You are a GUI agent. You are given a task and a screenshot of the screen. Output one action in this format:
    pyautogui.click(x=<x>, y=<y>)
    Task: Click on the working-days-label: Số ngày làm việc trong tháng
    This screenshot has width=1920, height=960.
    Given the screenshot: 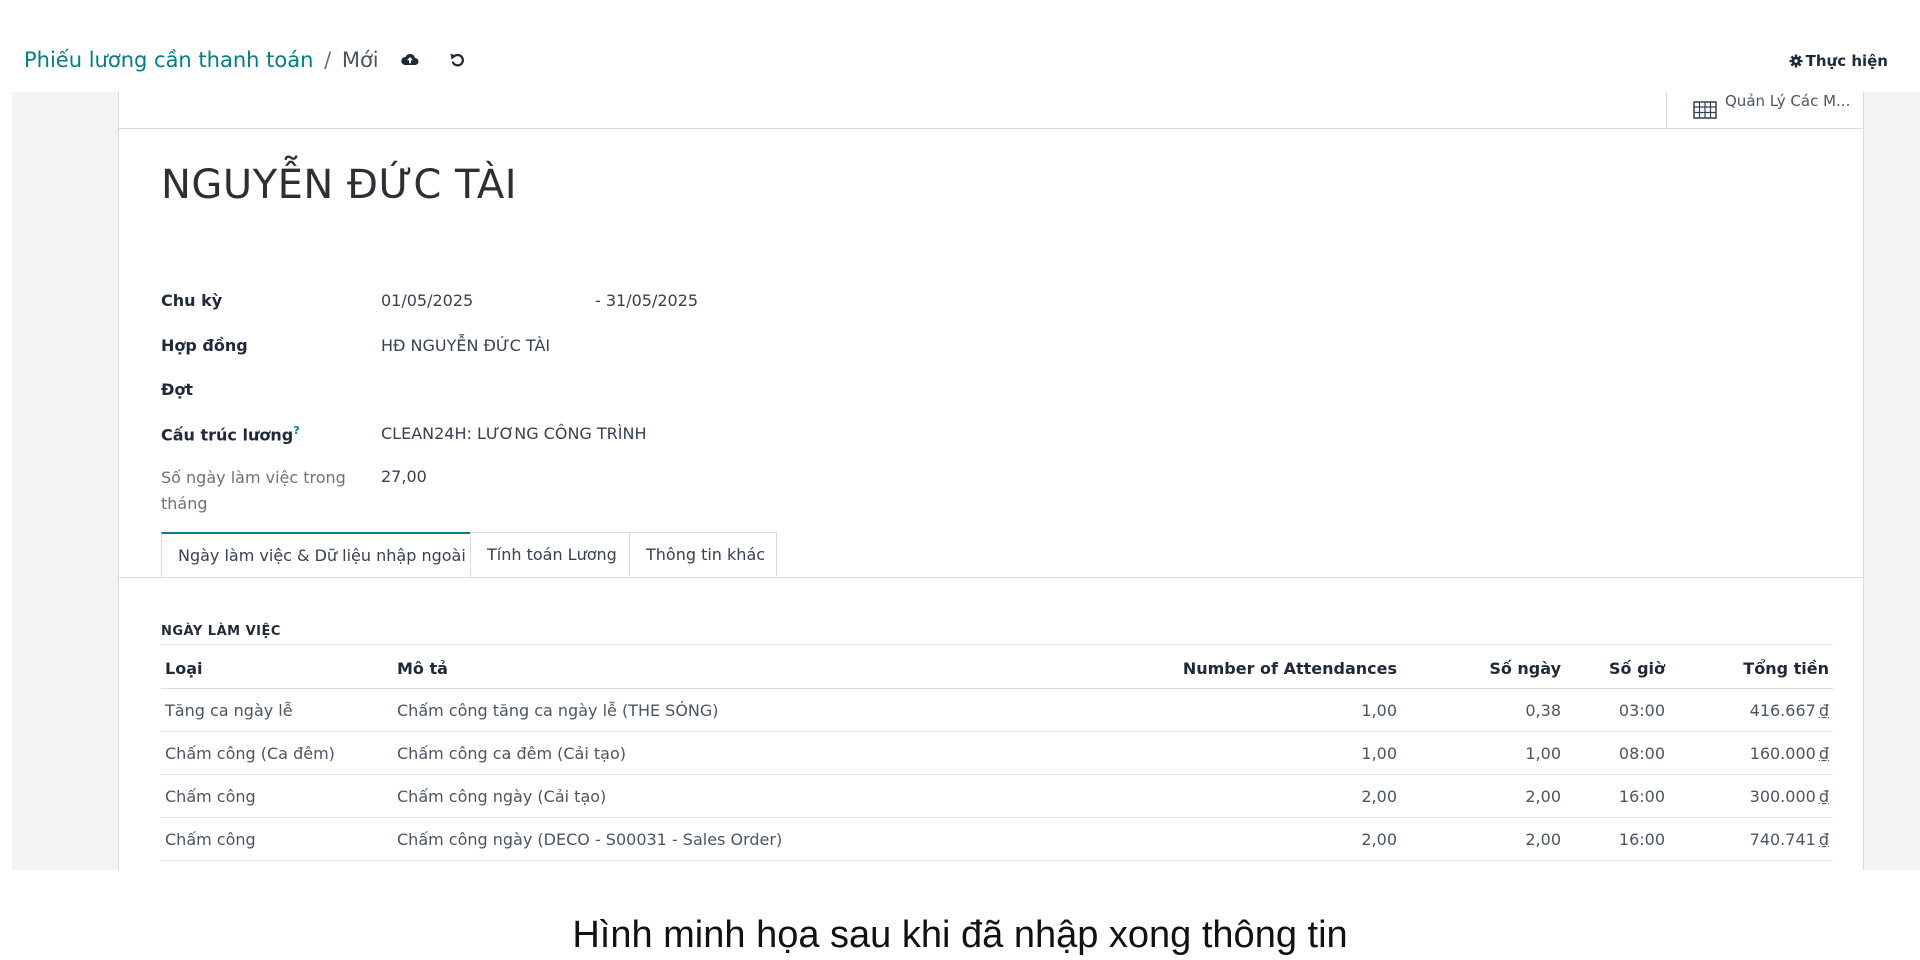 What is the action you would take?
    pyautogui.click(x=253, y=490)
    